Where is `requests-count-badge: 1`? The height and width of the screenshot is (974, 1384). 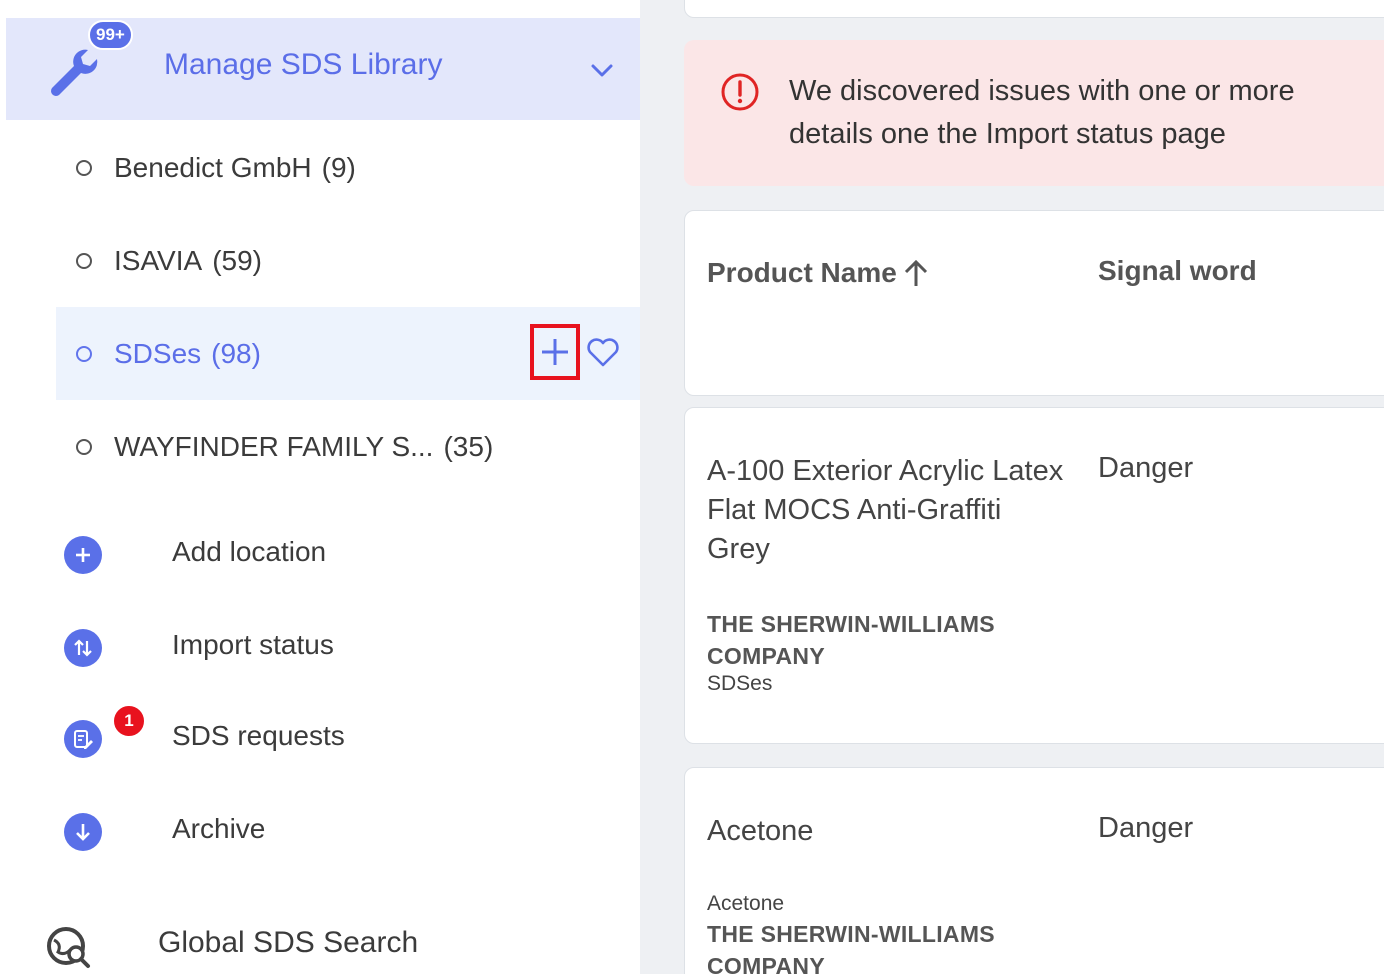 requests-count-badge: 1 is located at coordinates (129, 721).